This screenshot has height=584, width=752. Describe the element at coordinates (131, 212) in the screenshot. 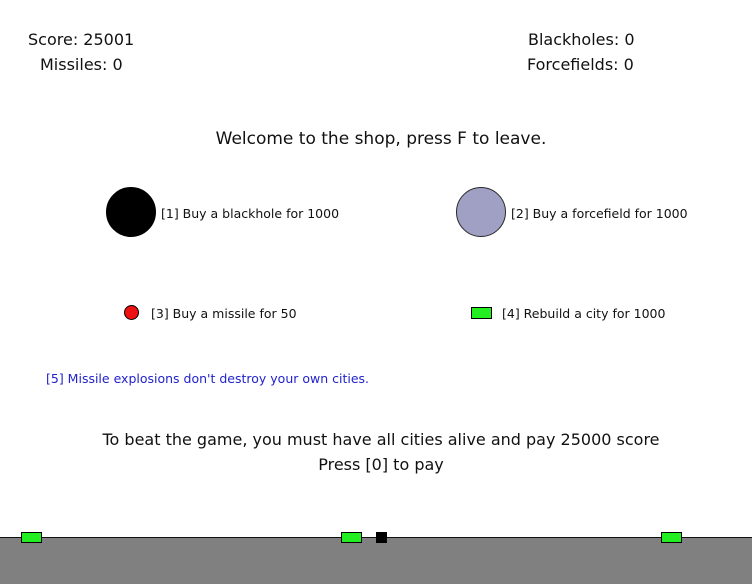

I see `blackhole-icon` at that location.